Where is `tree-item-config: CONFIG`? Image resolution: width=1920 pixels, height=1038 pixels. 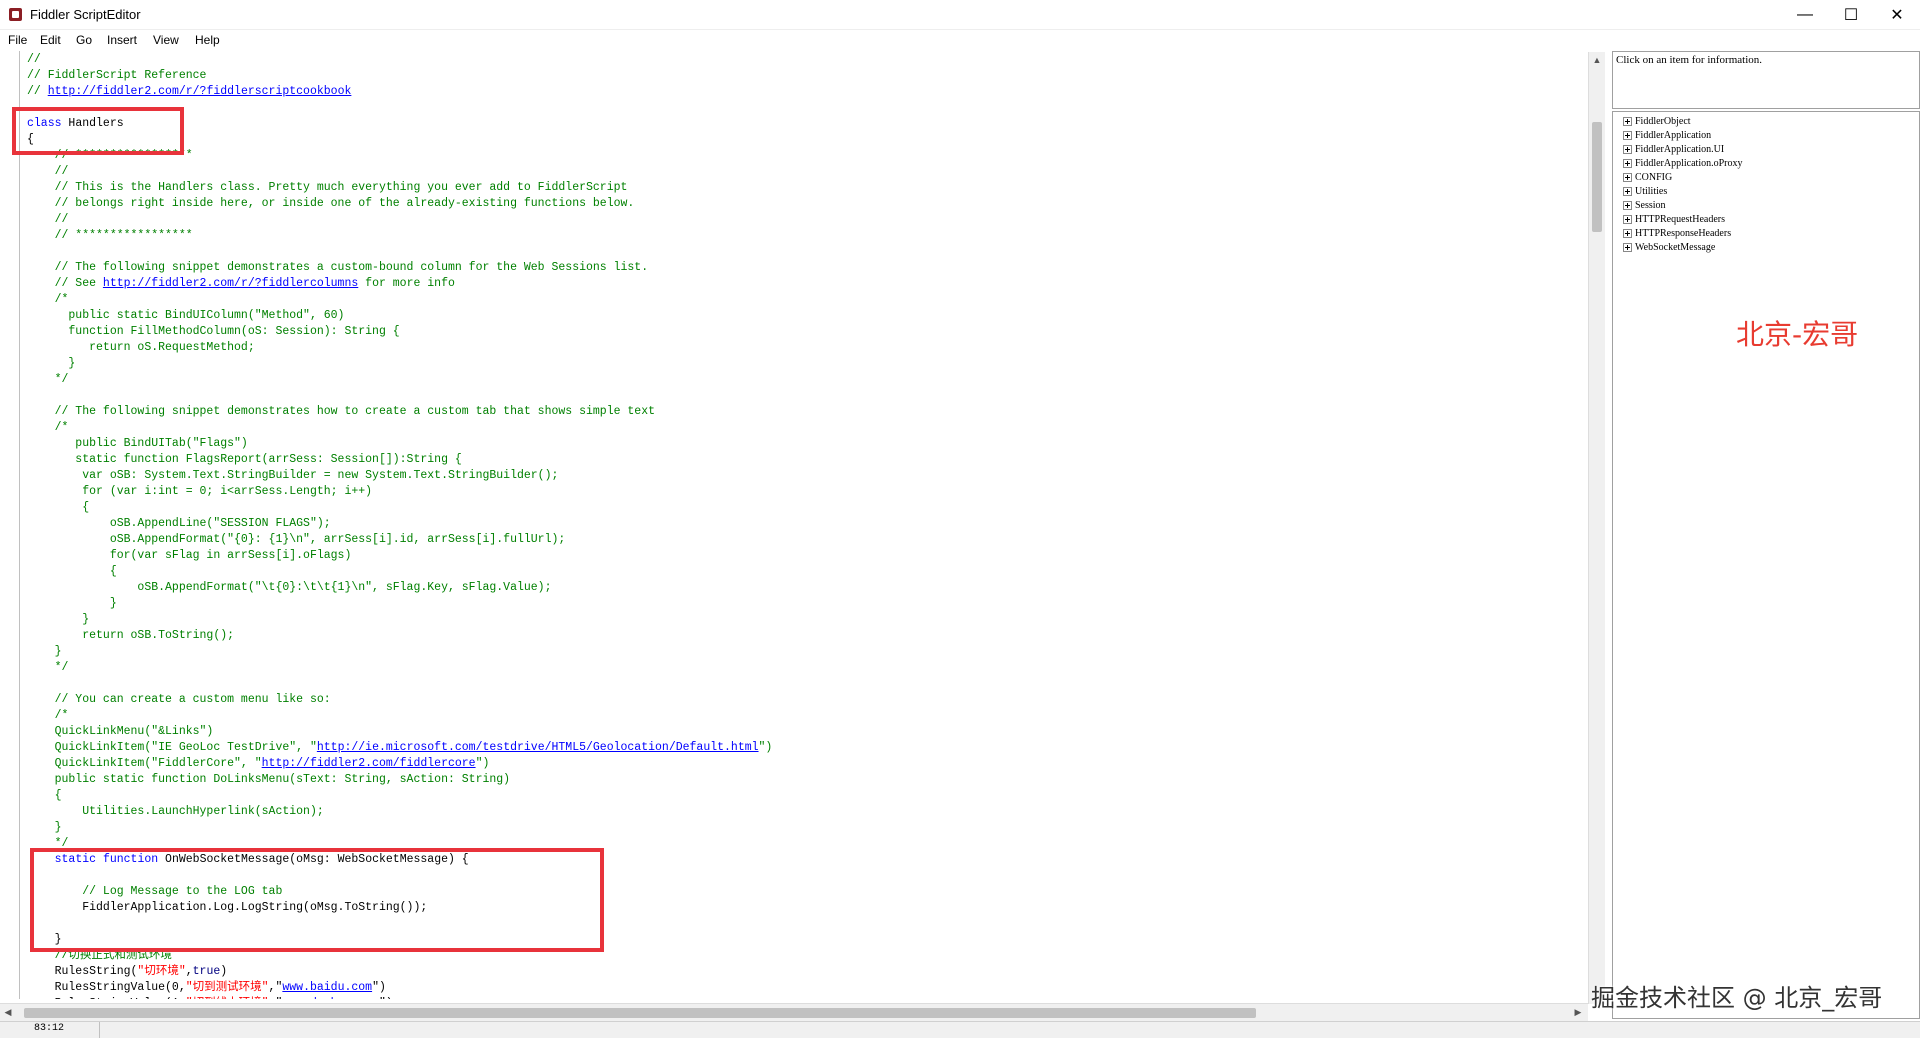 tree-item-config: CONFIG is located at coordinates (1647, 177).